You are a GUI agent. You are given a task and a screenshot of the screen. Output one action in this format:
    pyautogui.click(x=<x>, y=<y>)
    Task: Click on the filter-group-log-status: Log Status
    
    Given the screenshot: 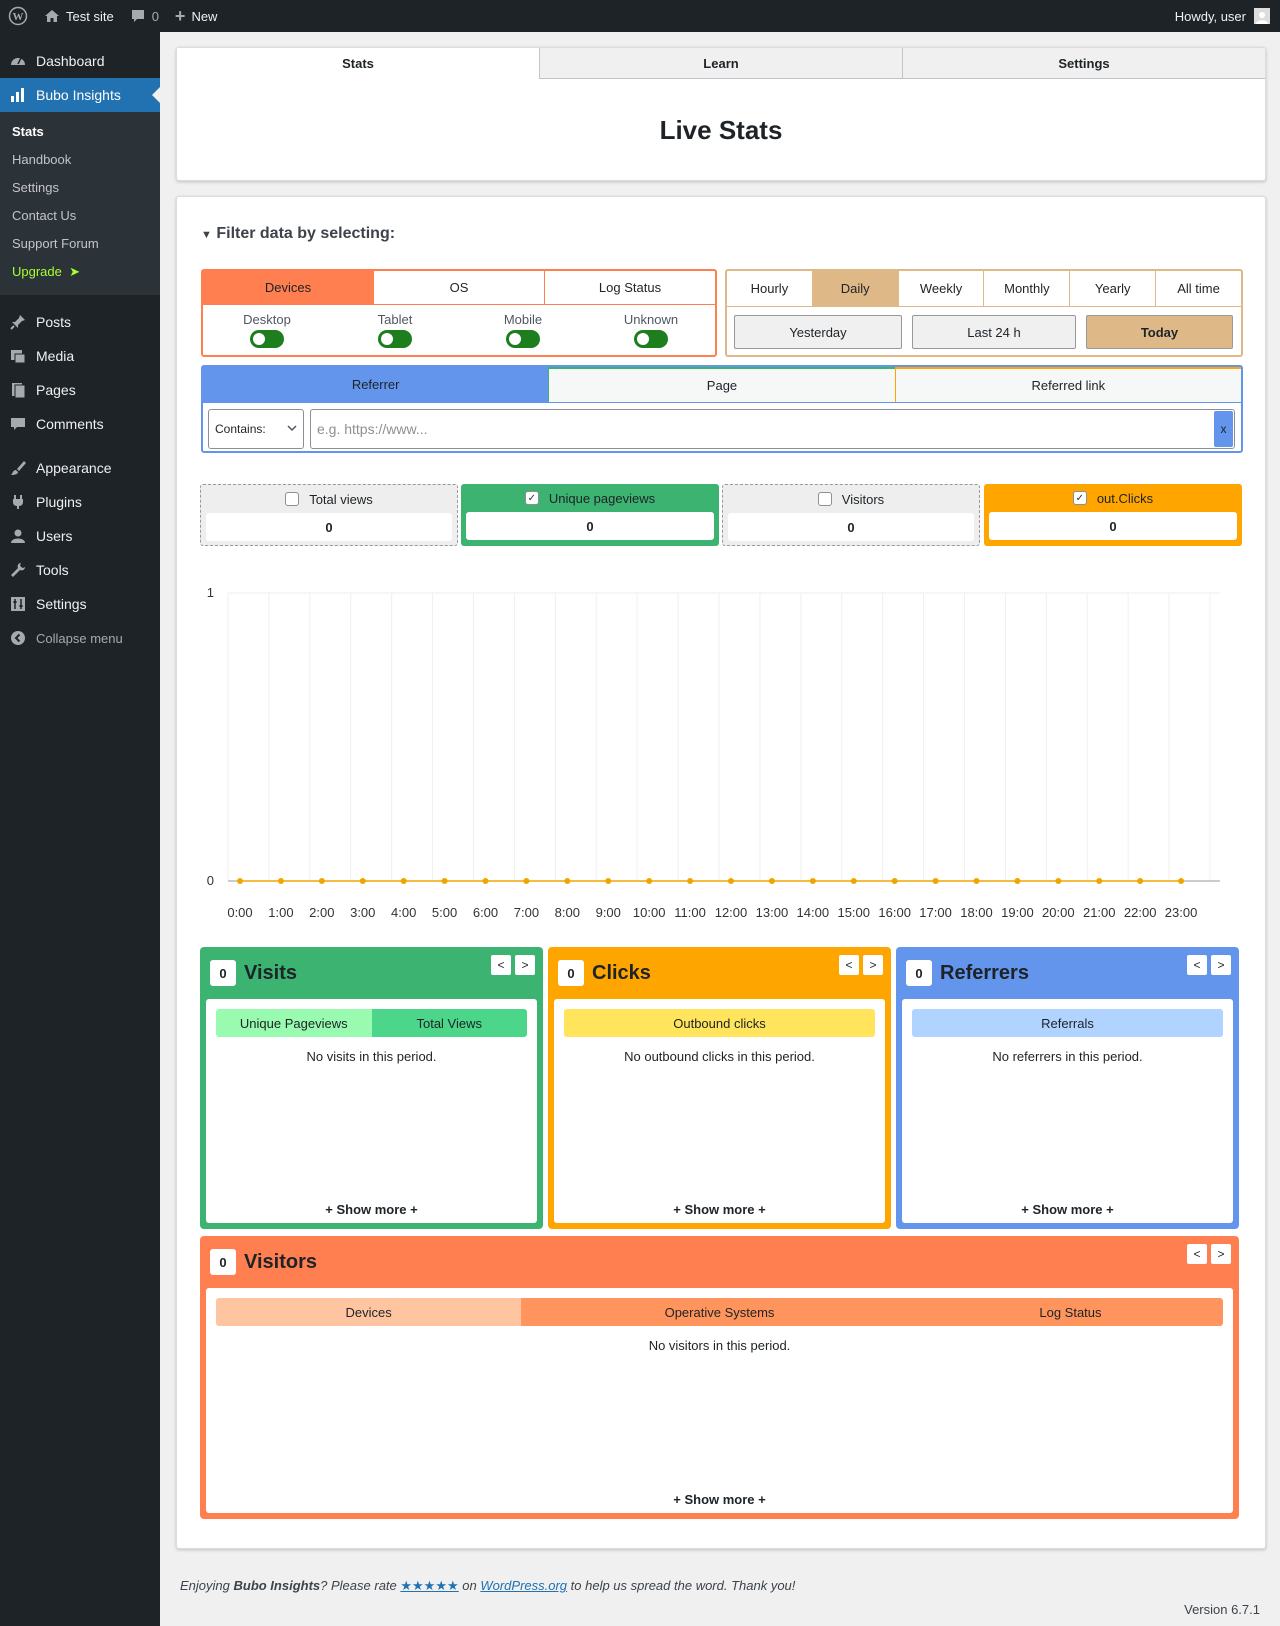 What is the action you would take?
    pyautogui.click(x=629, y=287)
    